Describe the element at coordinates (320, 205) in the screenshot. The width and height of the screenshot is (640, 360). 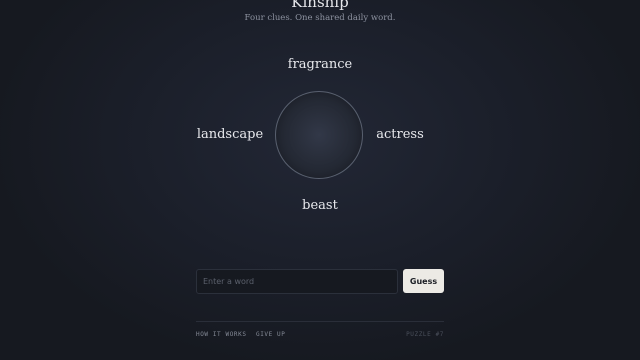
I see `clue-bottom: beast` at that location.